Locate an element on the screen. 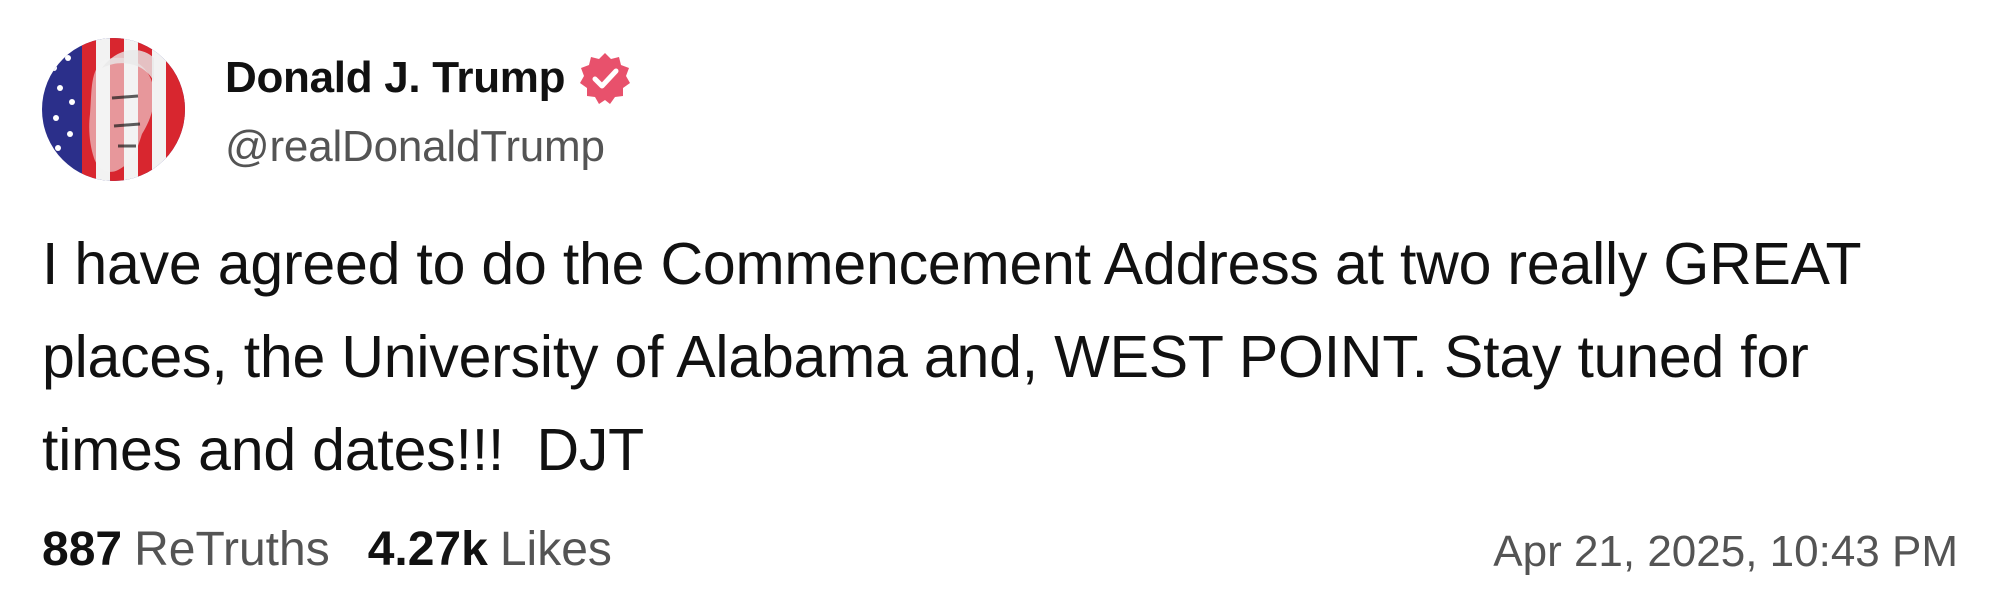  avatar-image is located at coordinates (113, 109).